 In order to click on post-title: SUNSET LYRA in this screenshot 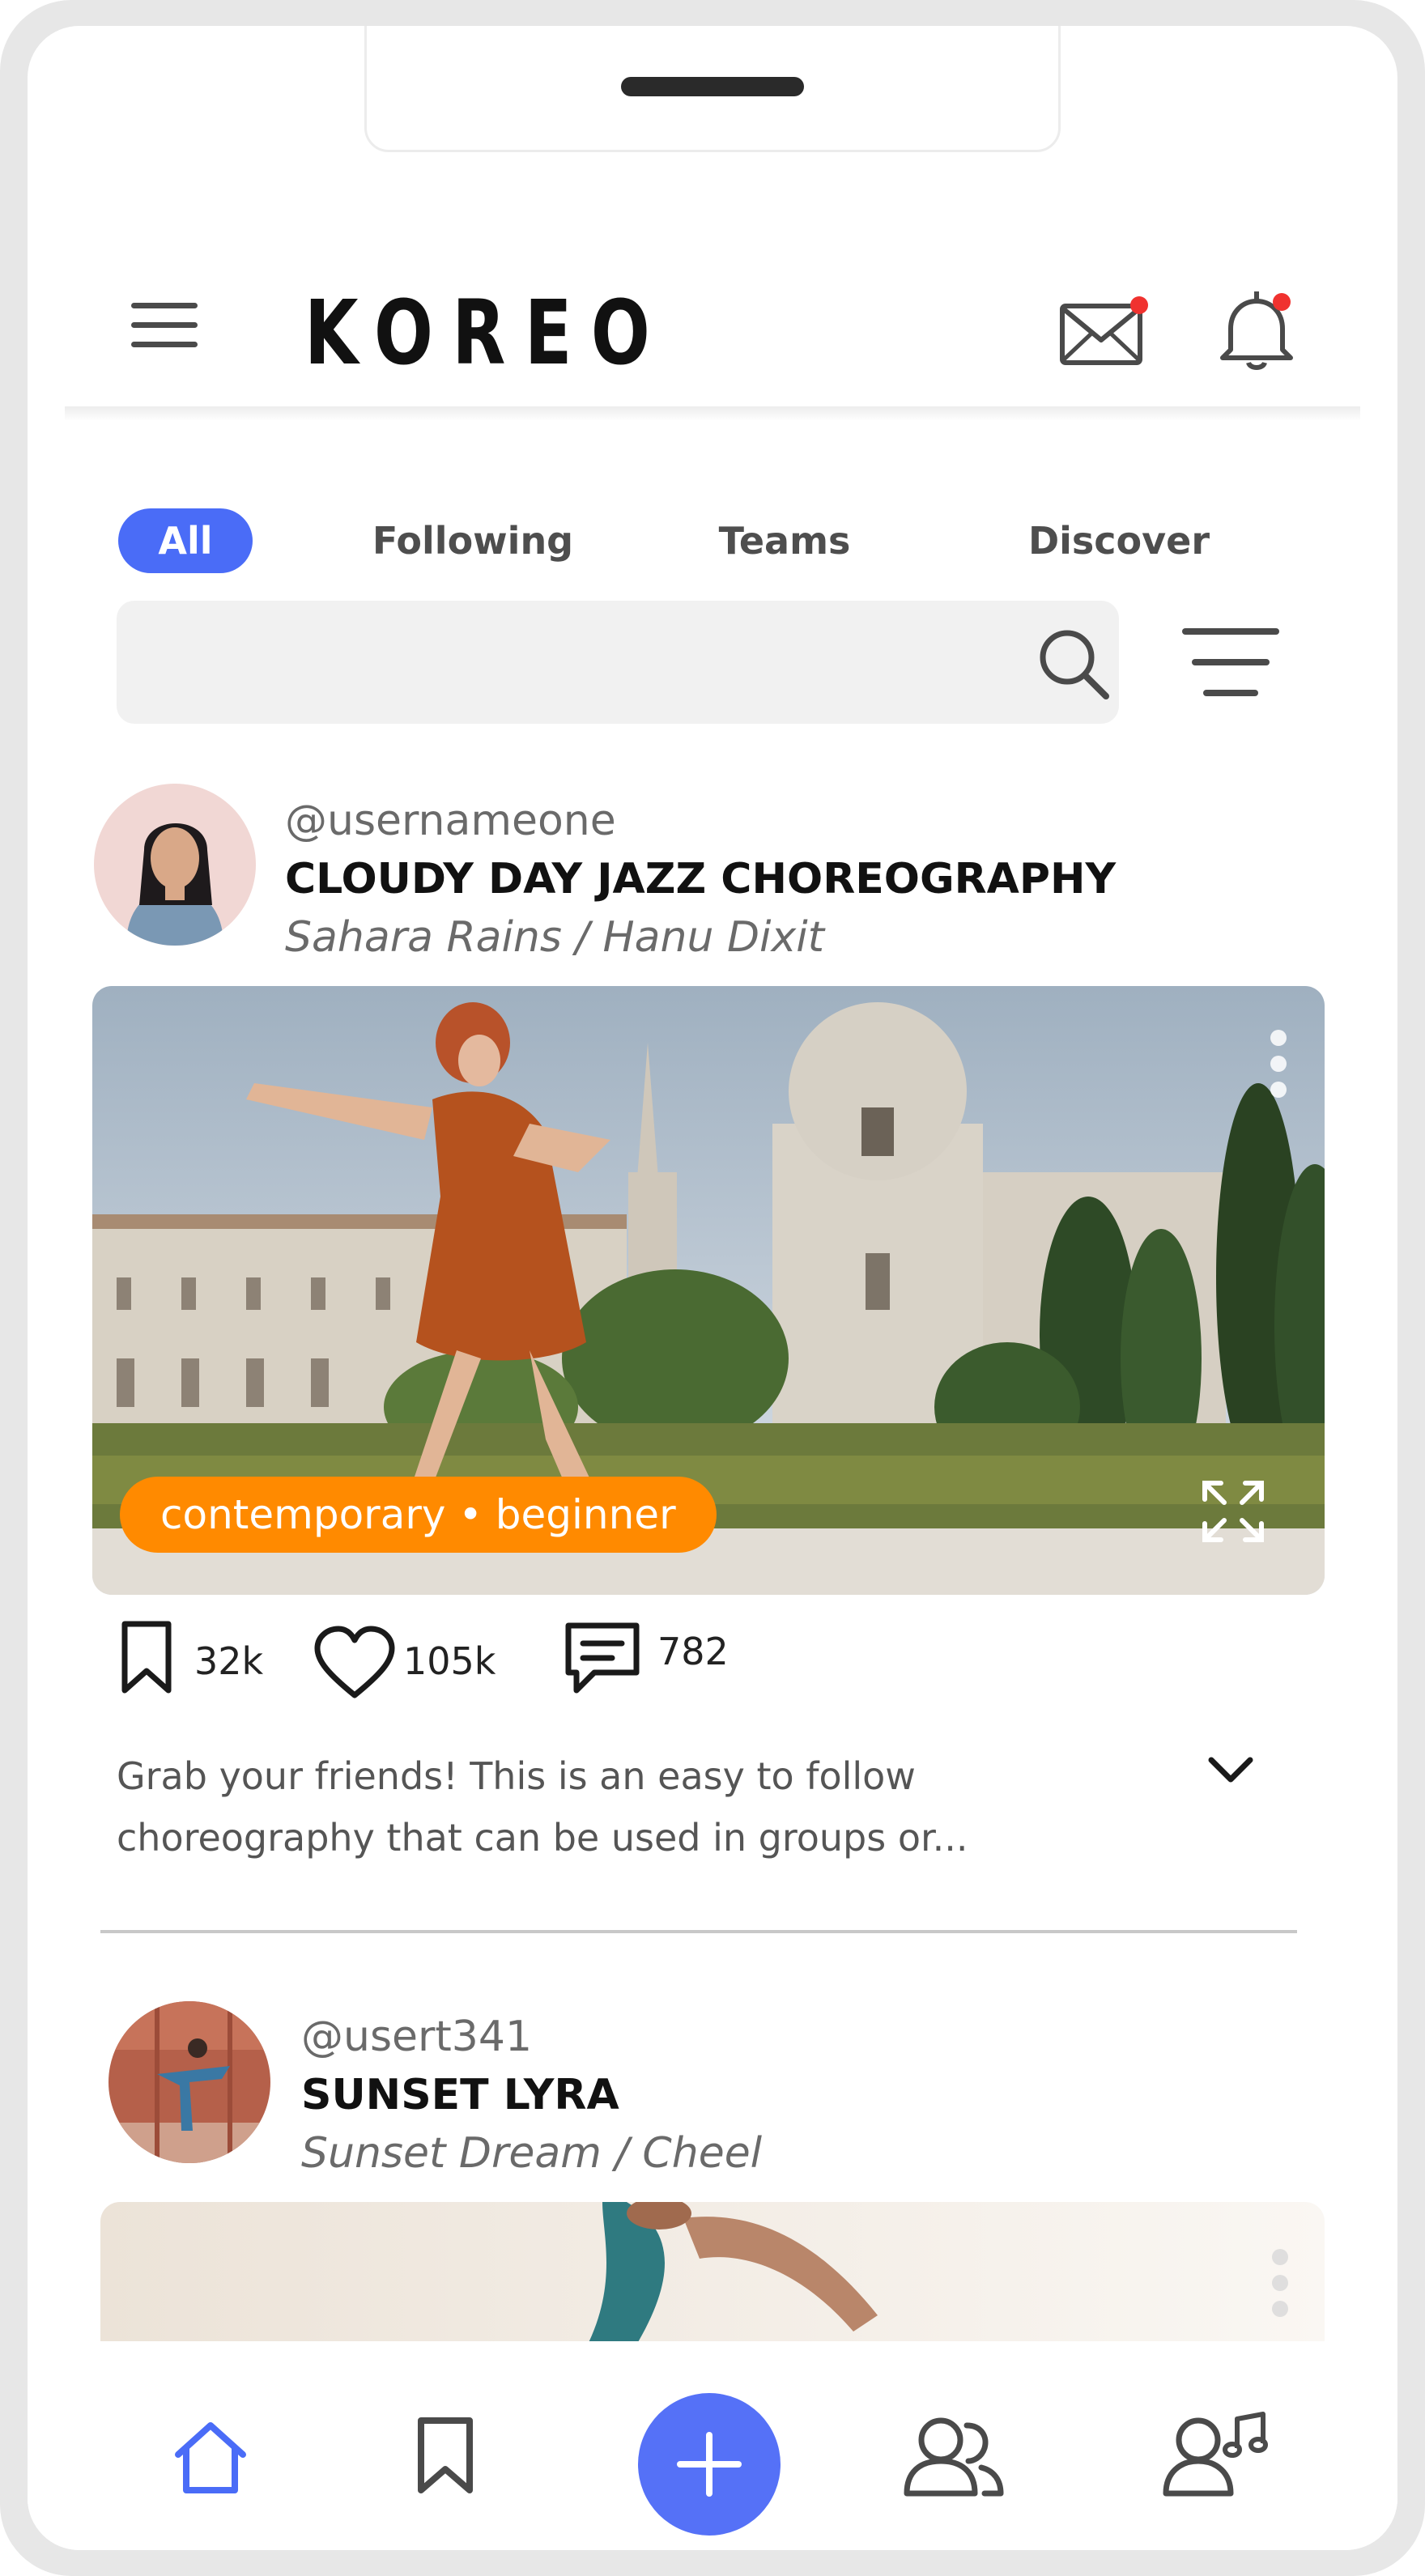, I will do `click(460, 2095)`.